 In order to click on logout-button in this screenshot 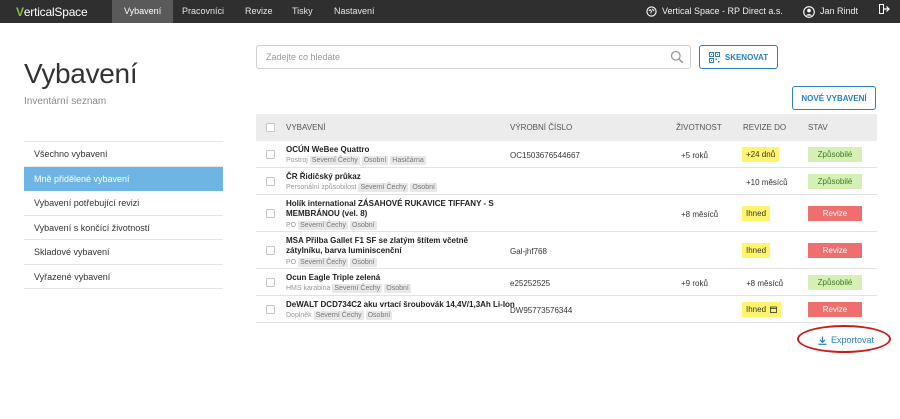, I will do `click(884, 11)`.